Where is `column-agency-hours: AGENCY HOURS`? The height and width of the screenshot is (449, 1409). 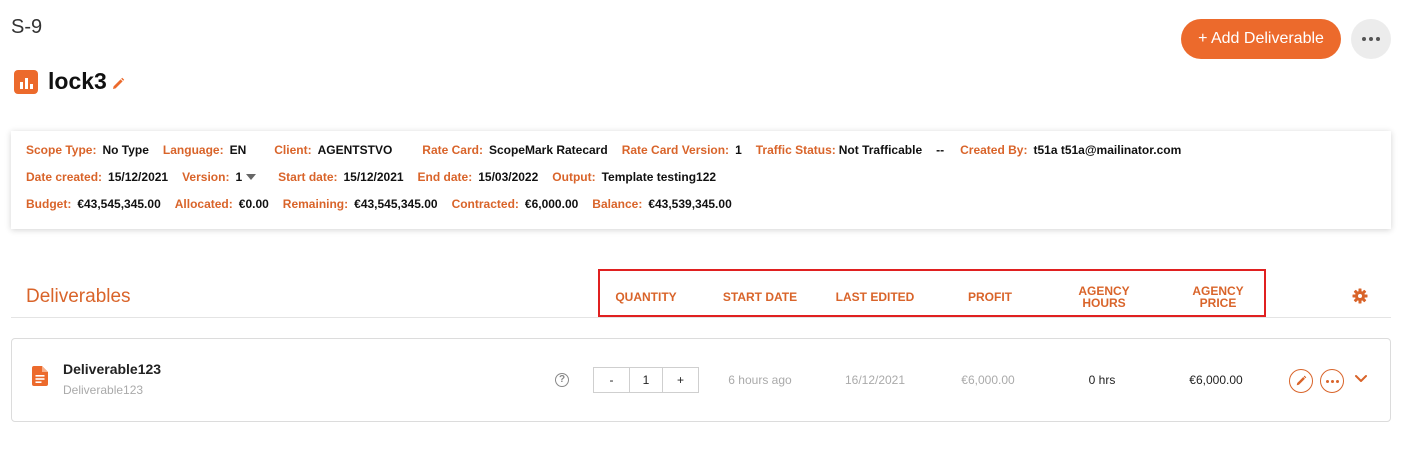 column-agency-hours: AGENCY HOURS is located at coordinates (1104, 297).